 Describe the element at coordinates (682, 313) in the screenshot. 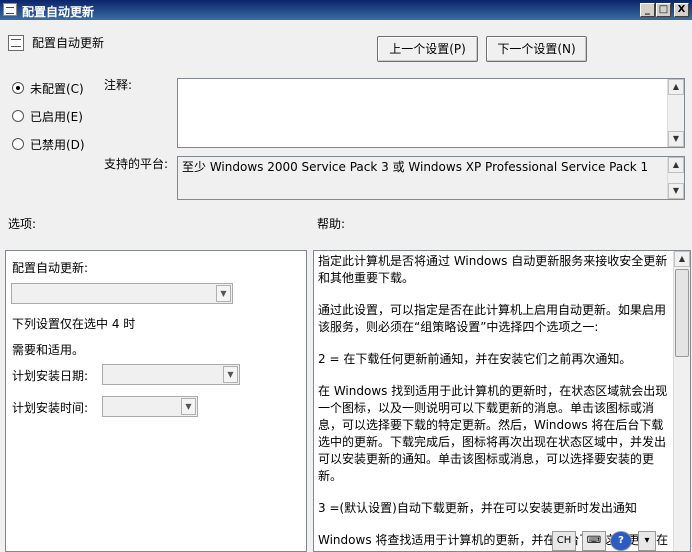

I see `scroll-thumb` at that location.